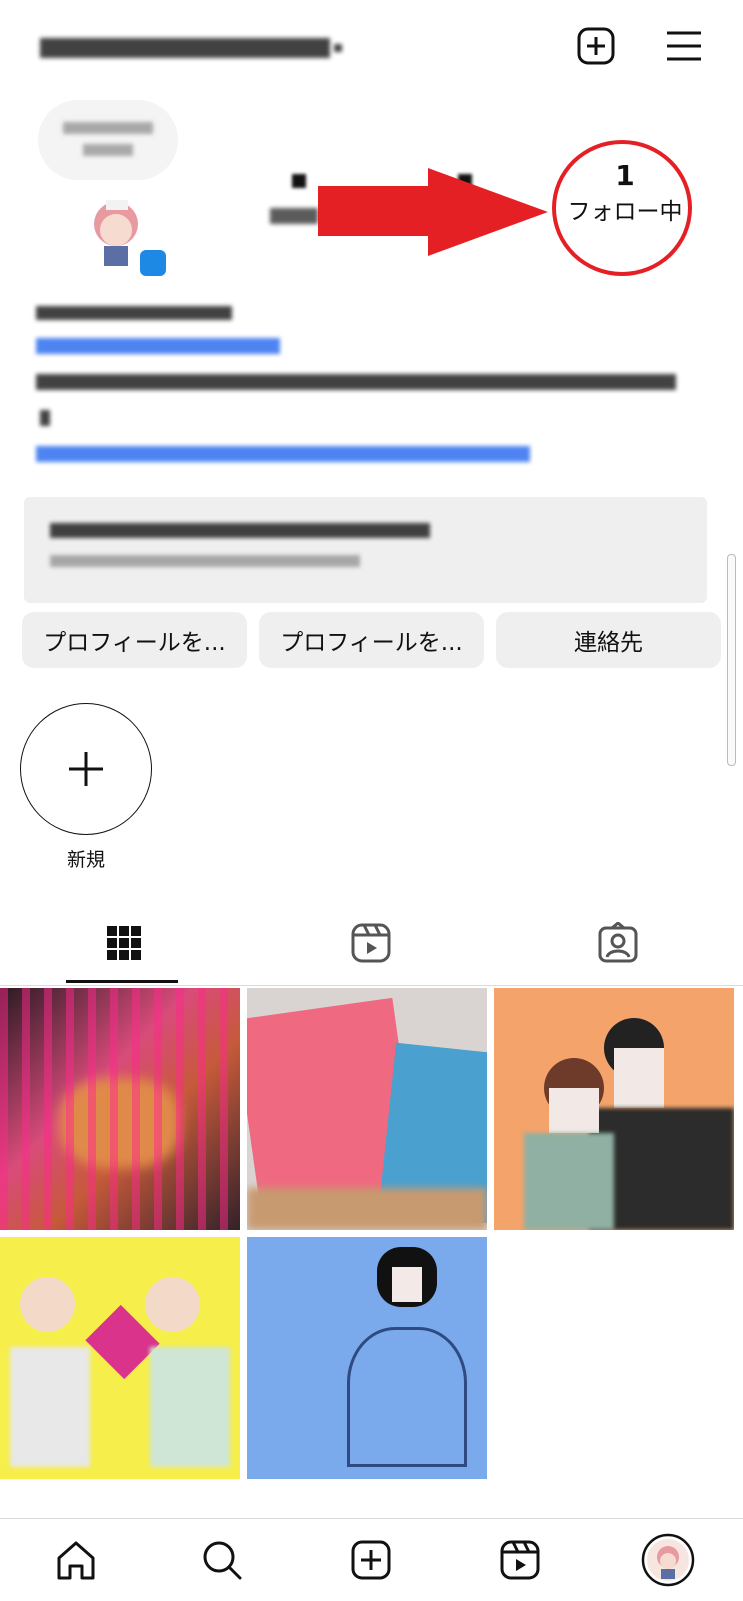  I want to click on username-dropdown, so click(191, 46).